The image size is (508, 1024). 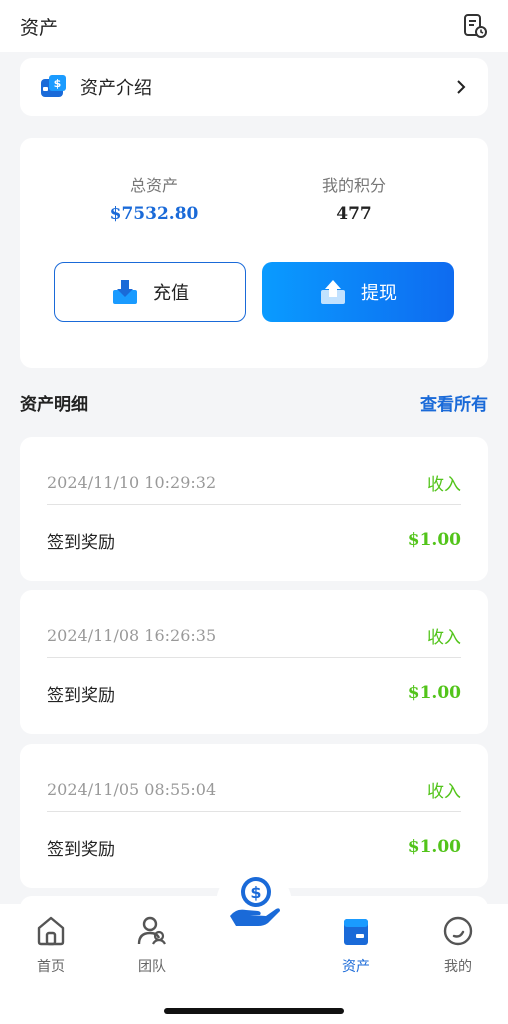 What do you see at coordinates (475, 26) in the screenshot?
I see `document-clock-icon` at bounding box center [475, 26].